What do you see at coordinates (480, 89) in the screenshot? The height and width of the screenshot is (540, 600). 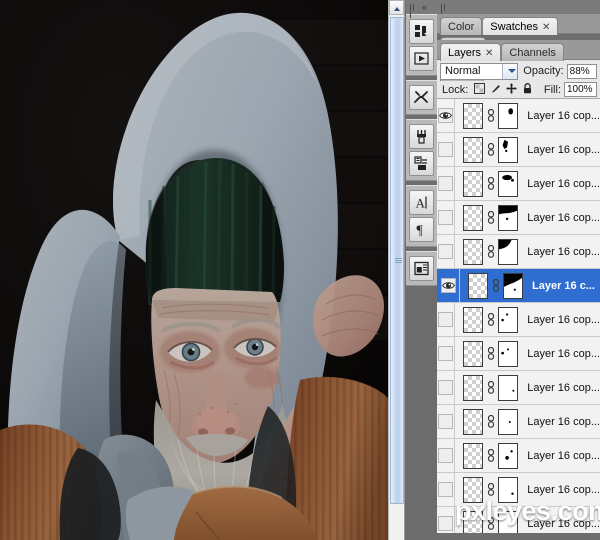 I see `lock-transparent-pixels-icon` at bounding box center [480, 89].